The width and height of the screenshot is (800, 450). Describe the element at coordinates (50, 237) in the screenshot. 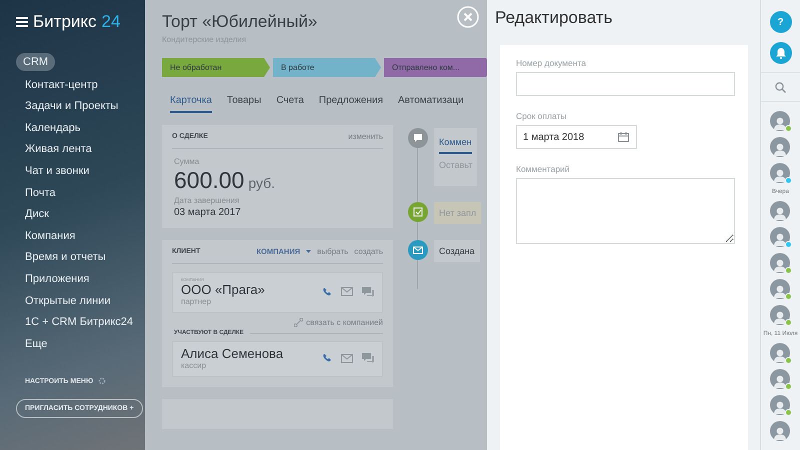

I see `menu-item: Компания` at that location.